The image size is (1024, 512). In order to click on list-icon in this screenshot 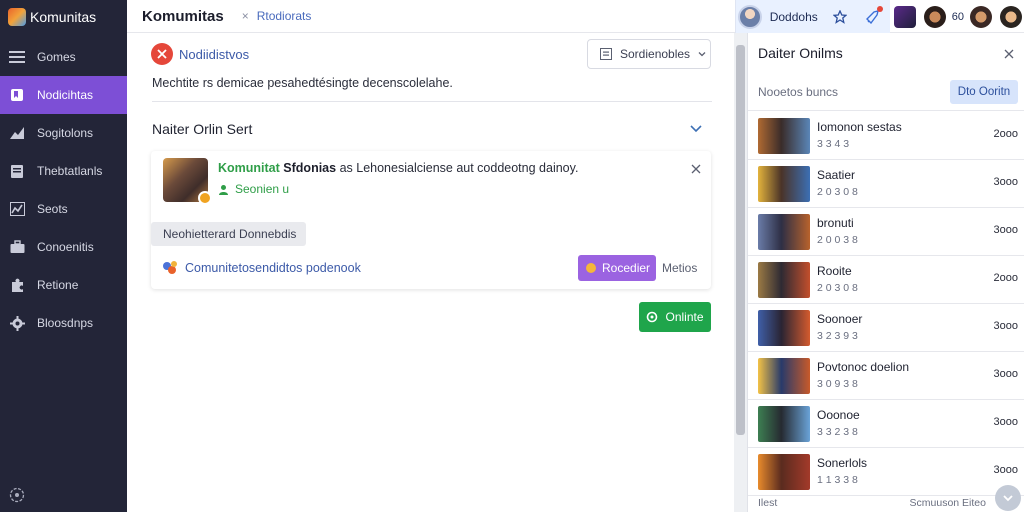, I will do `click(606, 54)`.